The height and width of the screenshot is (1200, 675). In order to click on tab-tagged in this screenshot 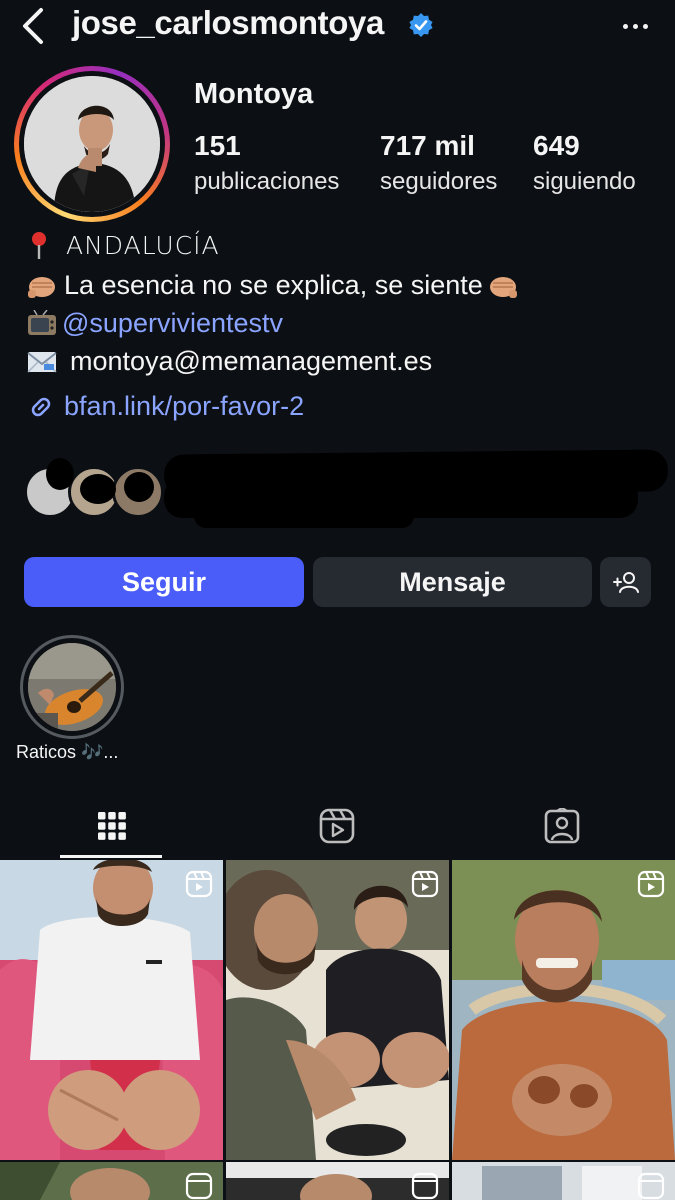, I will do `click(562, 826)`.